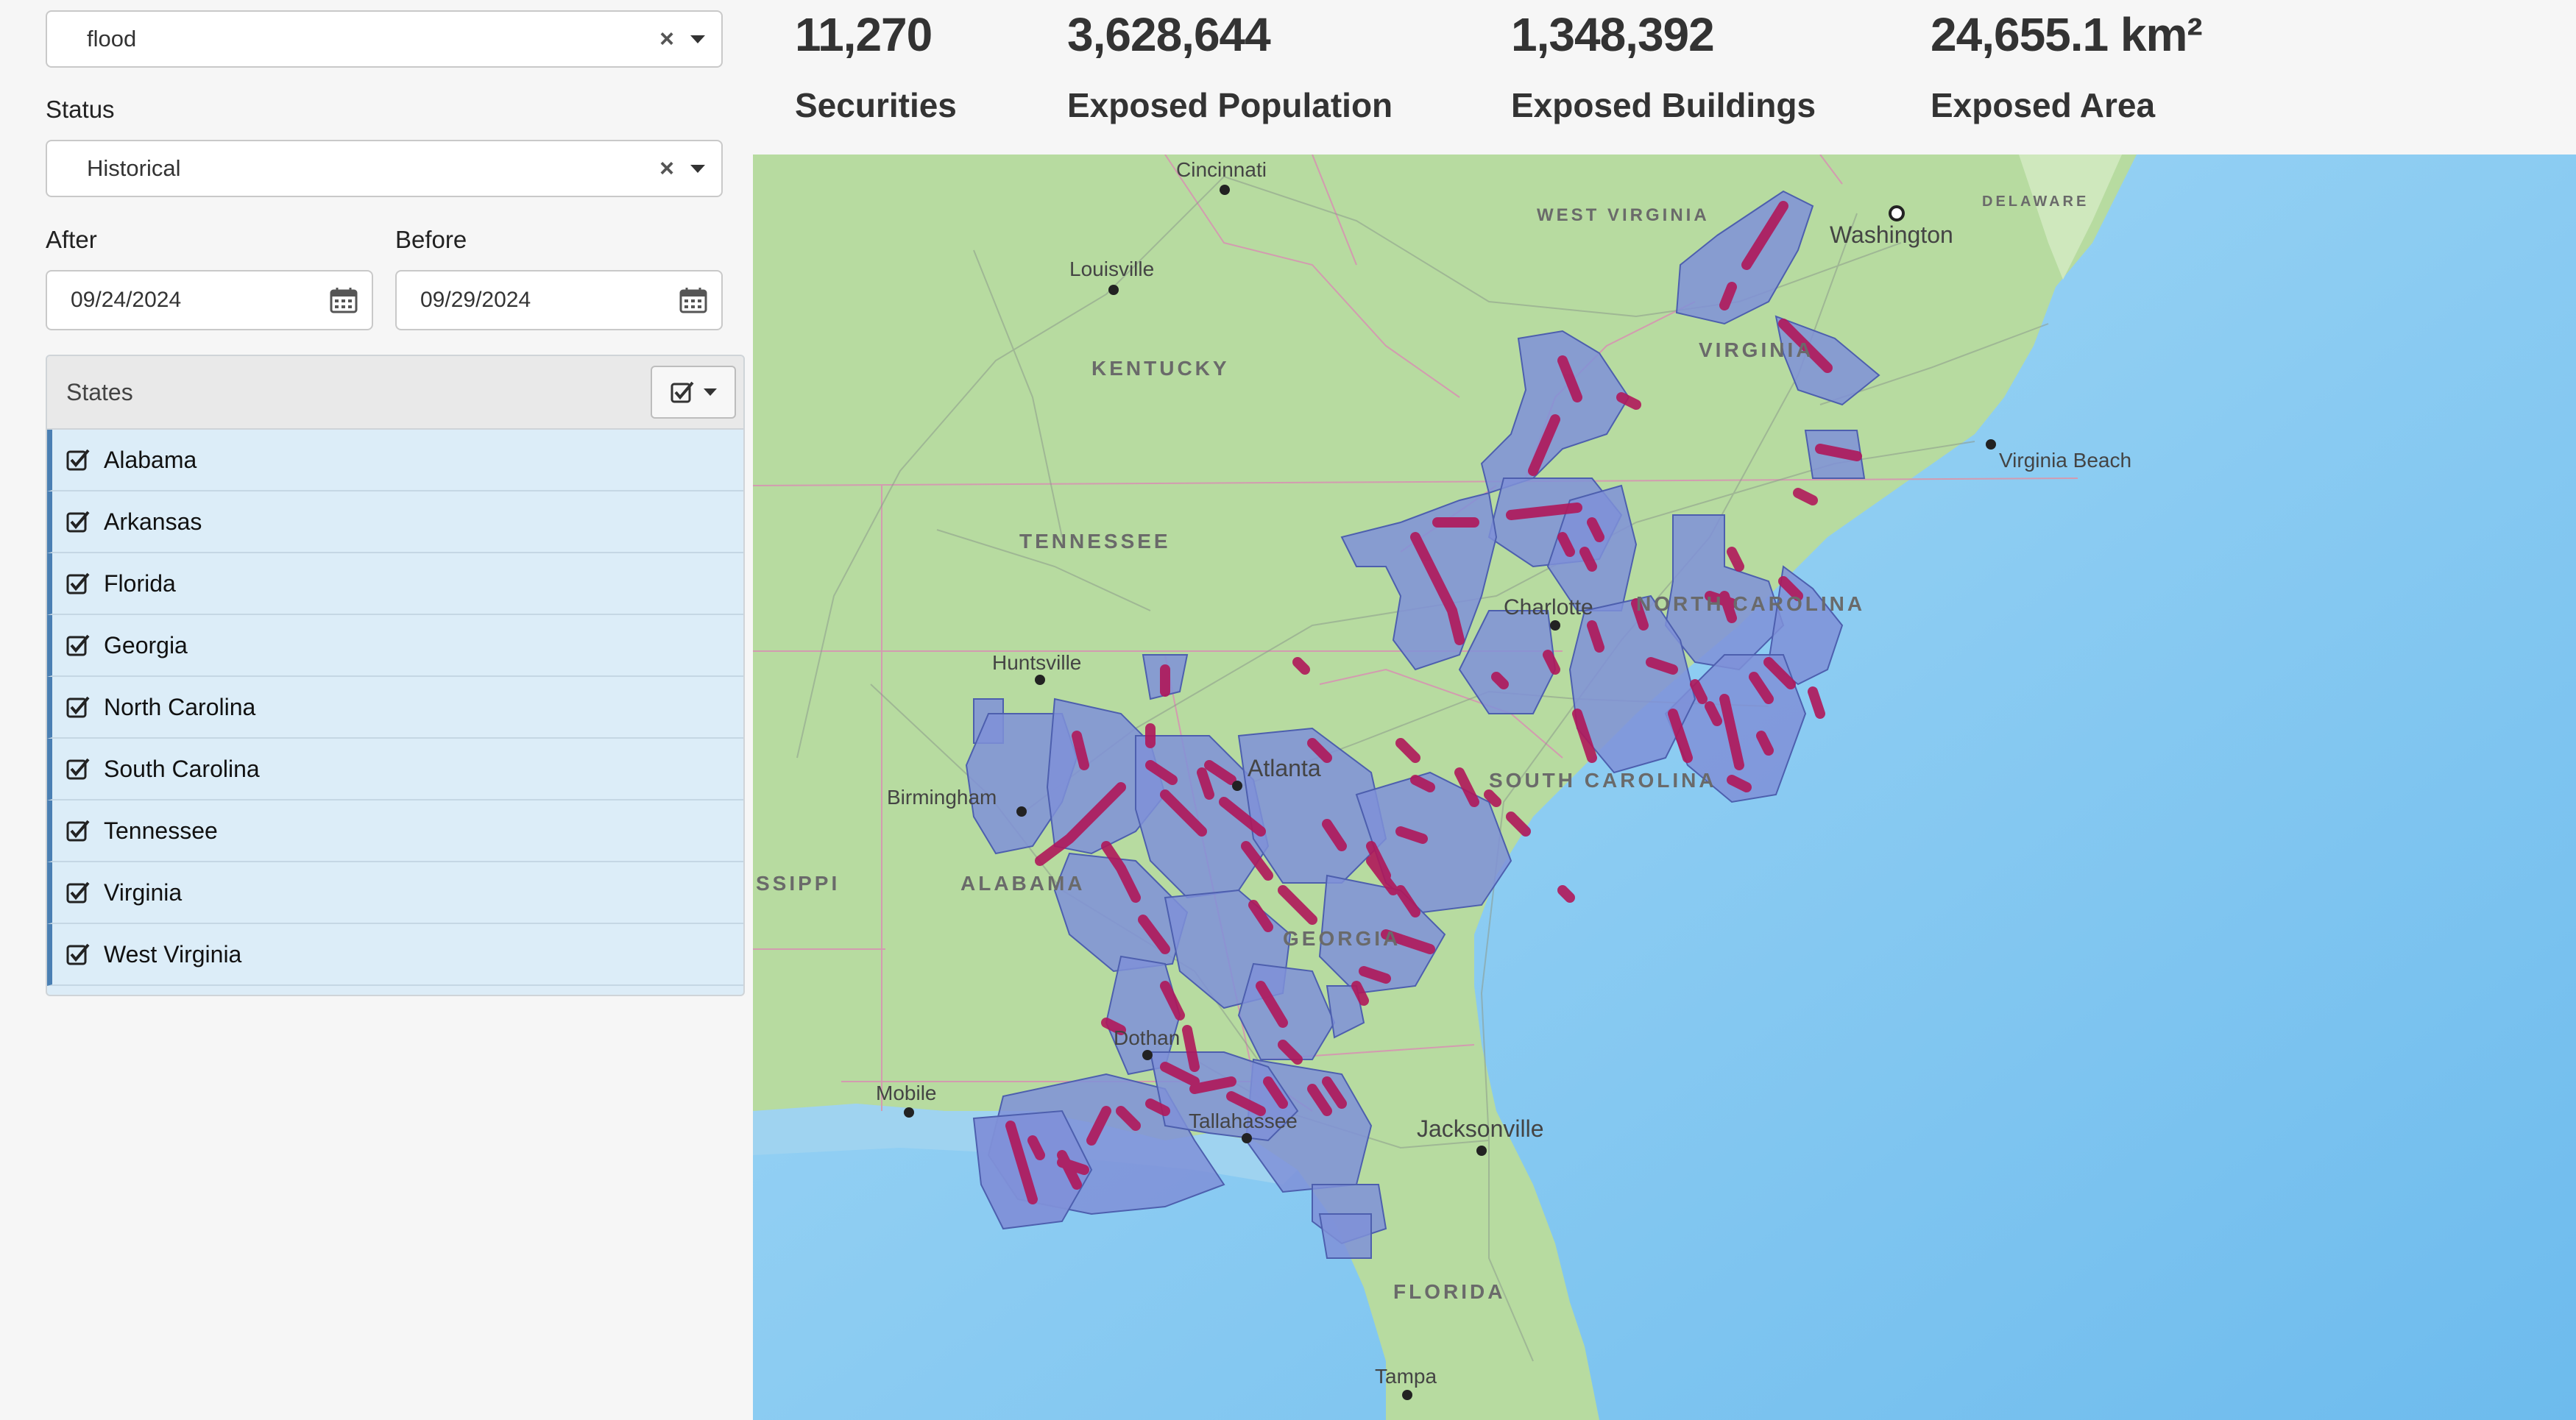  What do you see at coordinates (864, 34) in the screenshot?
I see `kpi-value: 11,270` at bounding box center [864, 34].